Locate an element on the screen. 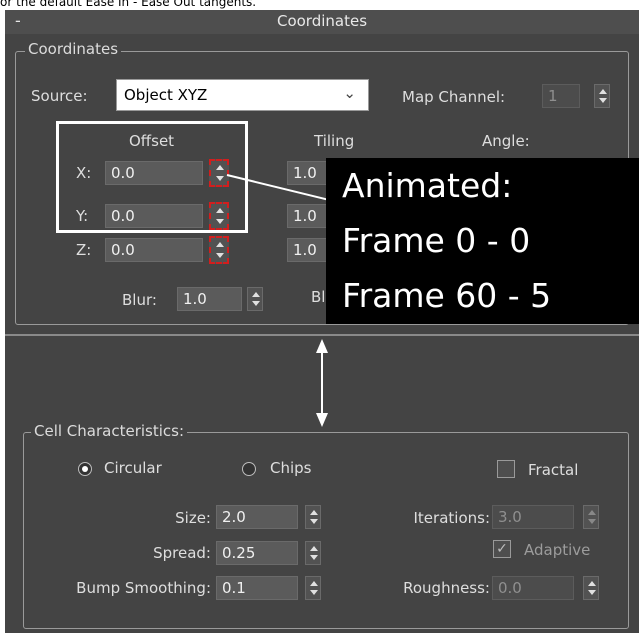 This screenshot has height=633, width=639. bump-smoothing-spinner is located at coordinates (313, 588).